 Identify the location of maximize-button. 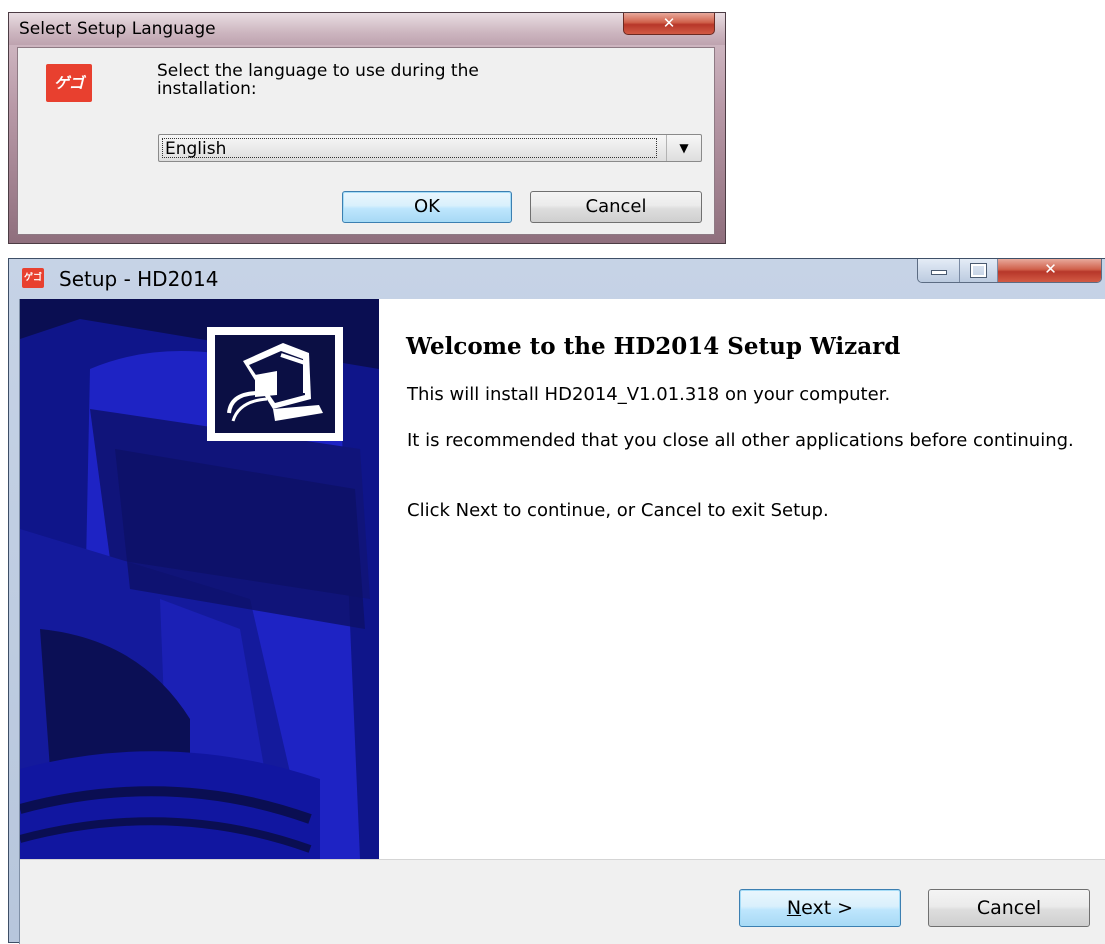
(979, 270).